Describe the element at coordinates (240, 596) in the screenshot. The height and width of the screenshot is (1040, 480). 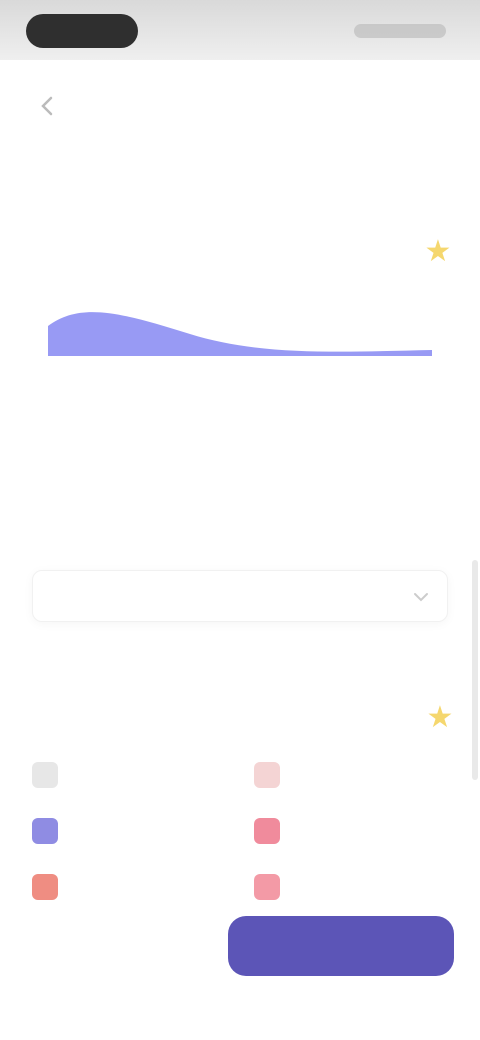
I see `select-dropdown` at that location.